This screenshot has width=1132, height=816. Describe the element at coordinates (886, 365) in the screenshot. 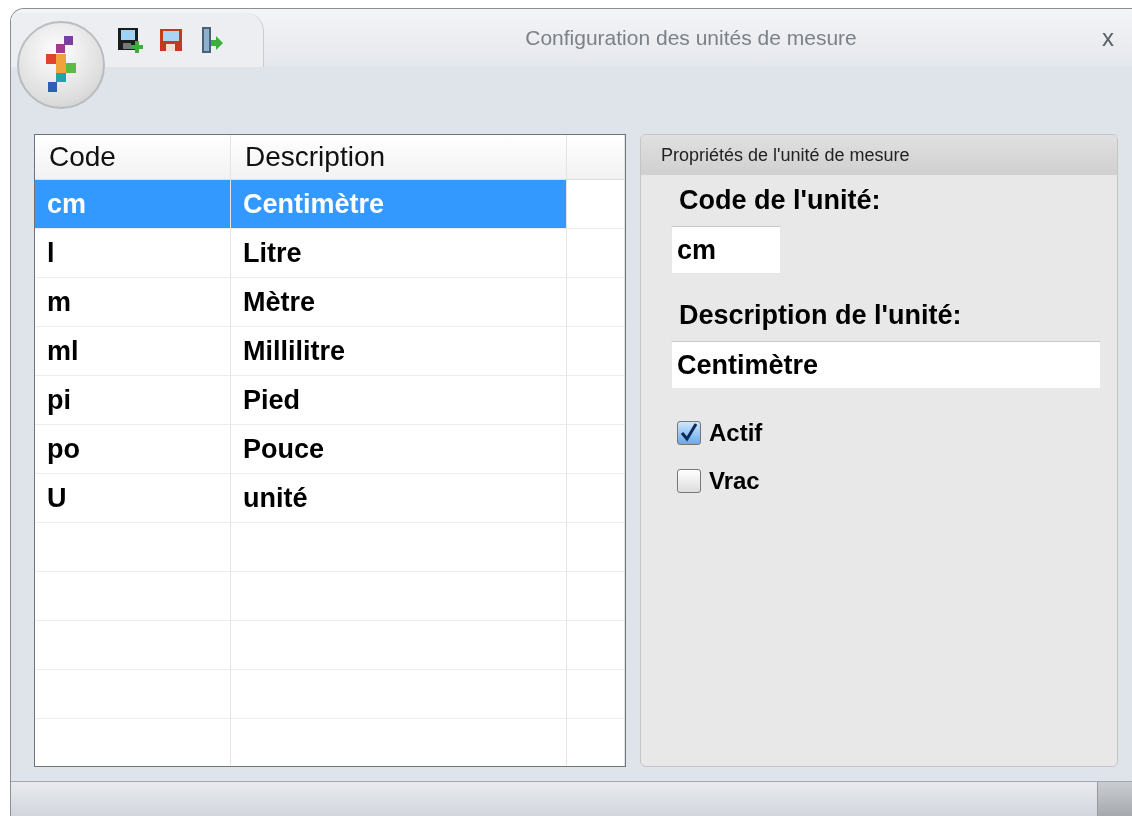

I see `text-field: Centimètre` at that location.